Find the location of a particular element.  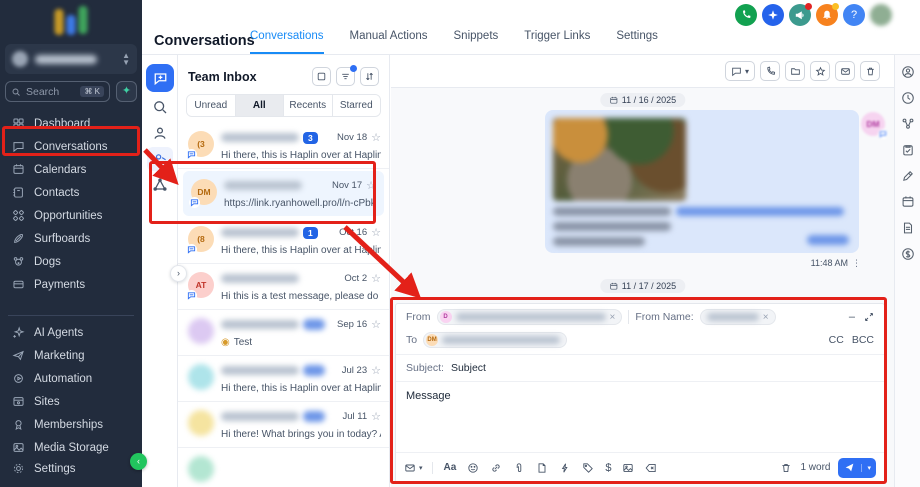

sidebar-item-contacts: Contacts is located at coordinates (71, 192).